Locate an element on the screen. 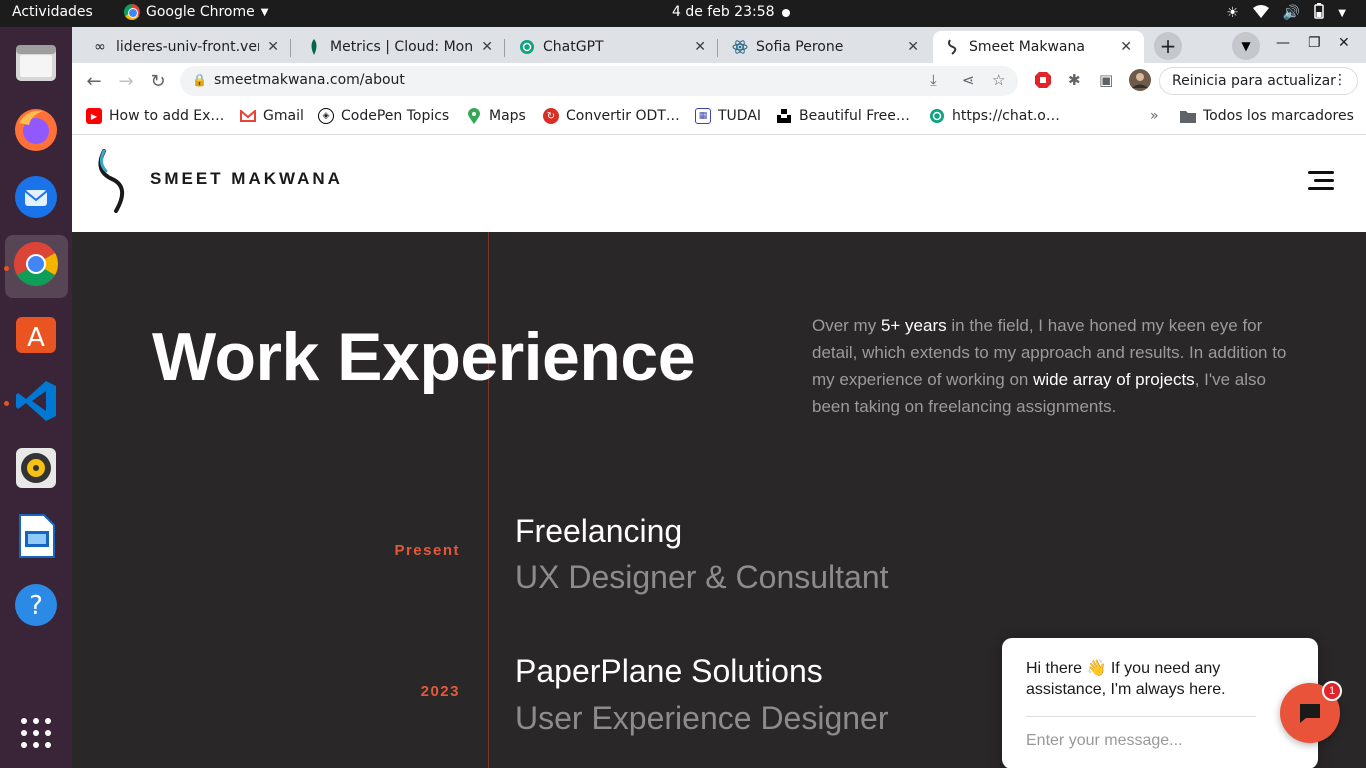  chat-icon is located at coordinates (1310, 713).